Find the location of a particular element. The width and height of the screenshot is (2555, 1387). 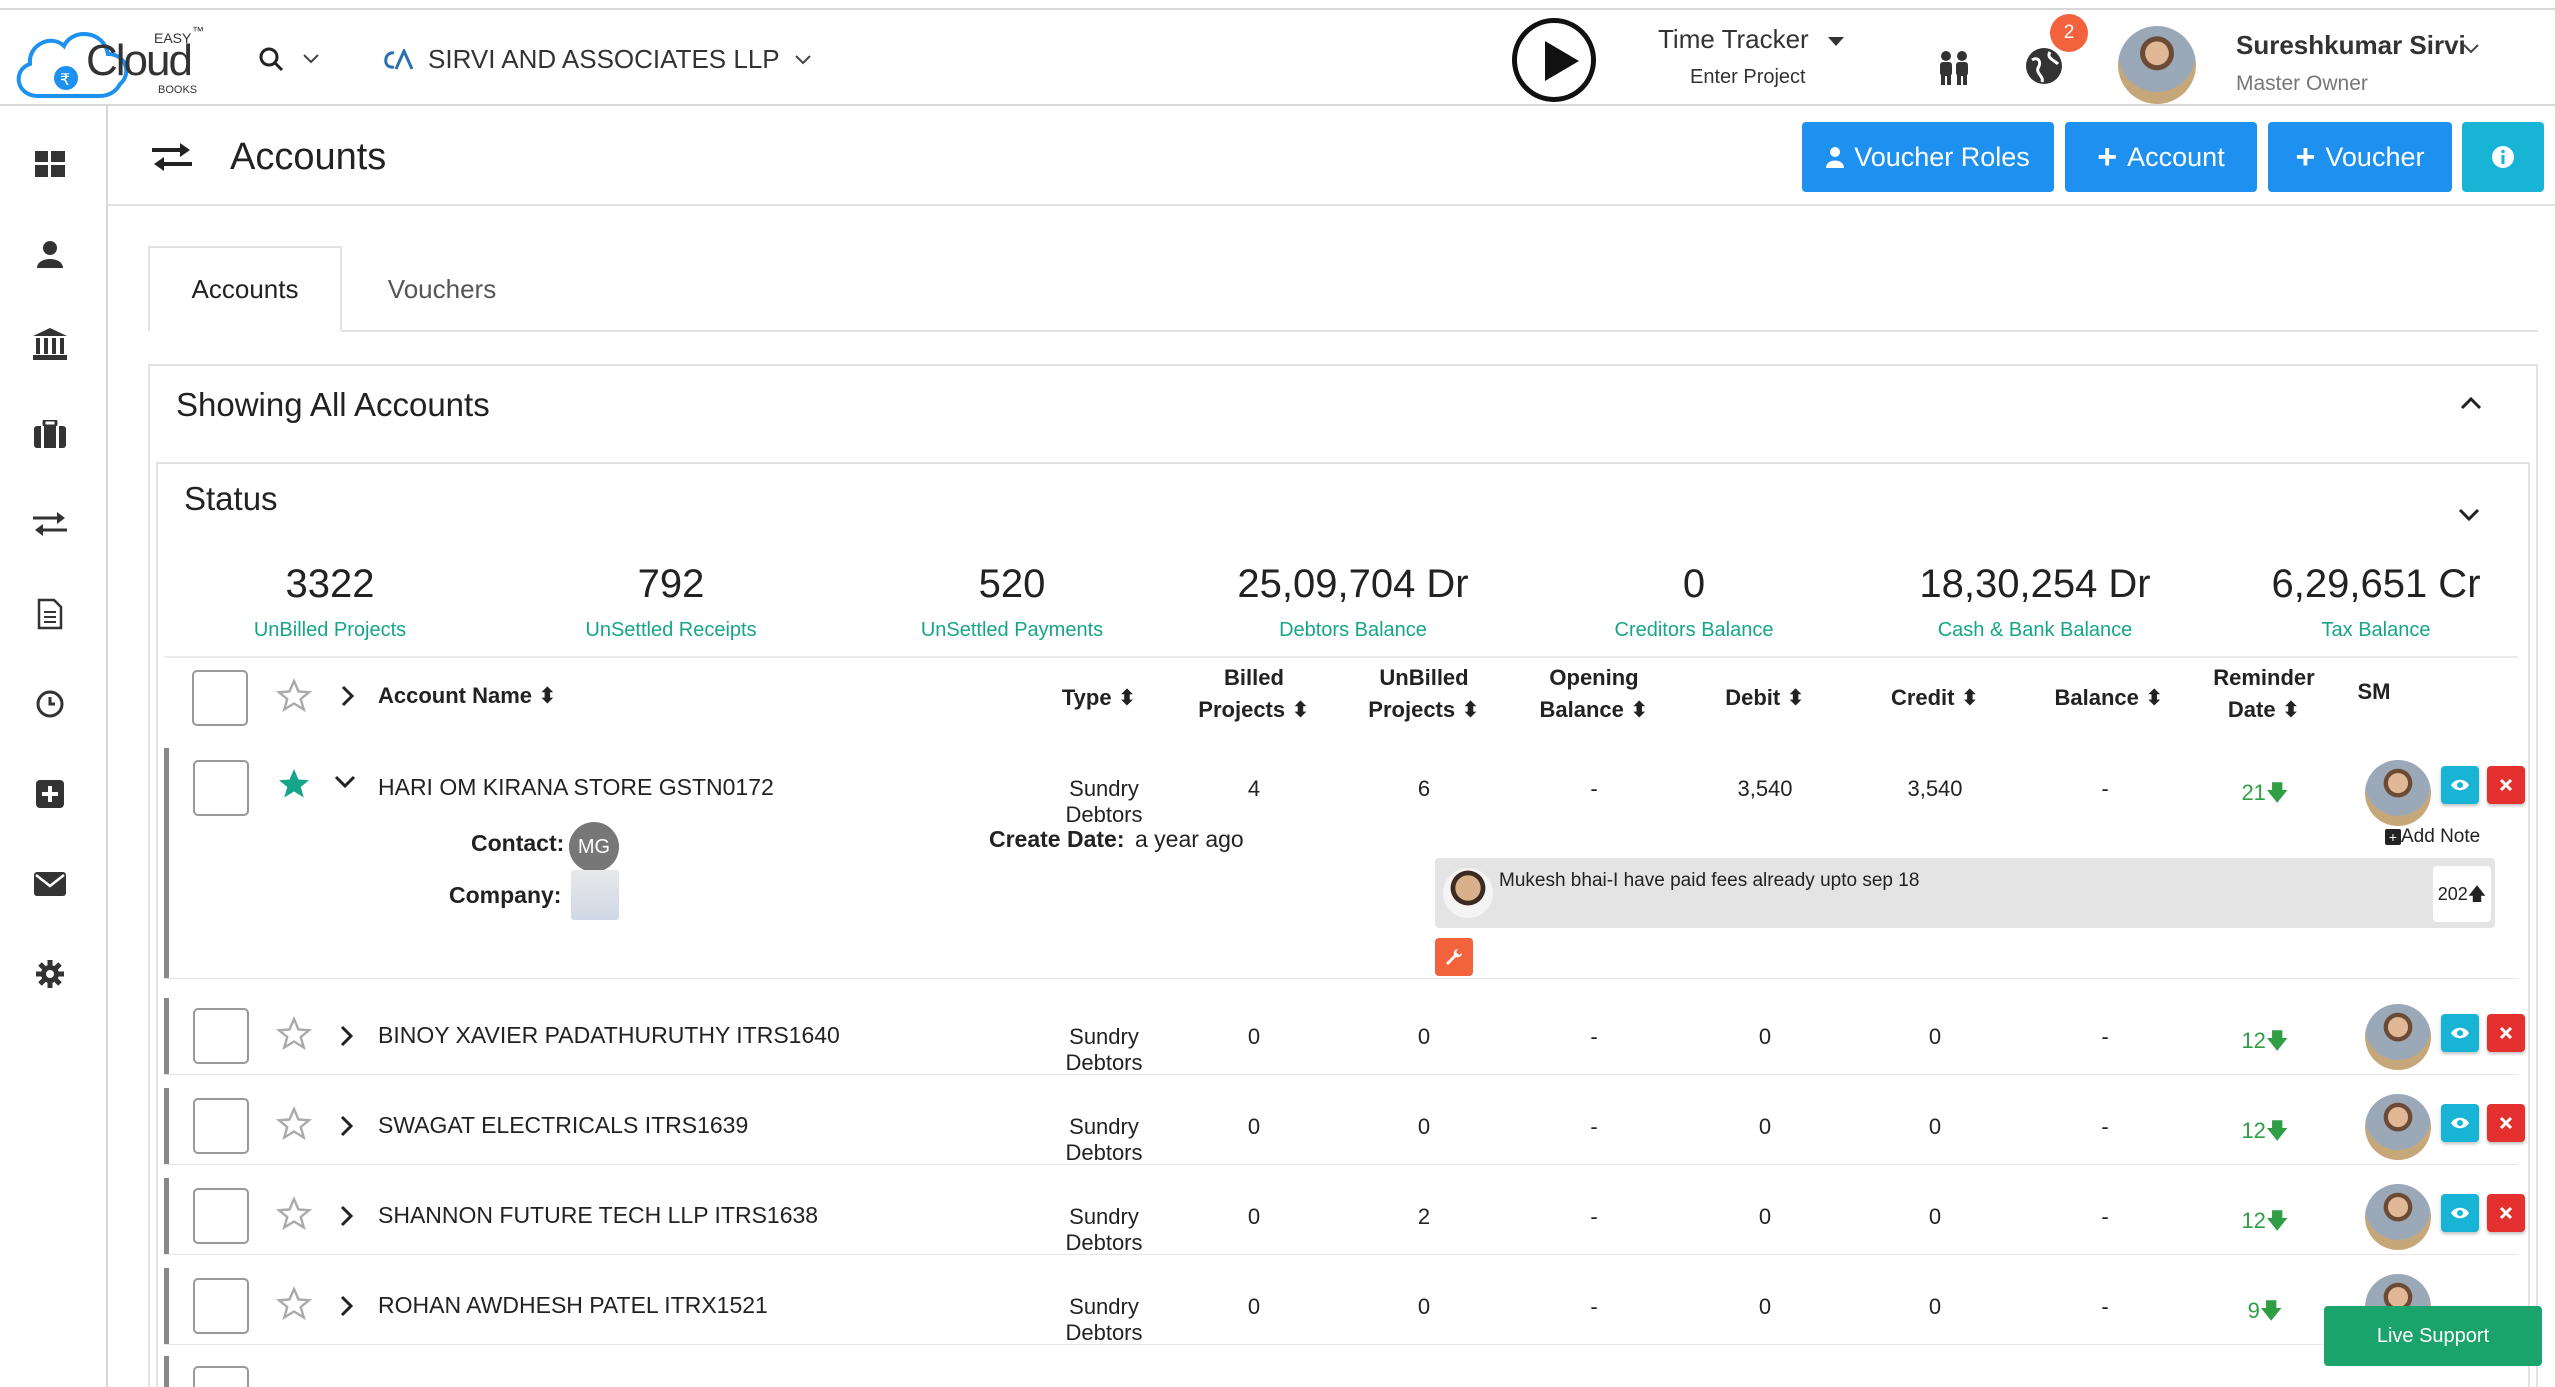

row-collapse-toggle is located at coordinates (345, 784).